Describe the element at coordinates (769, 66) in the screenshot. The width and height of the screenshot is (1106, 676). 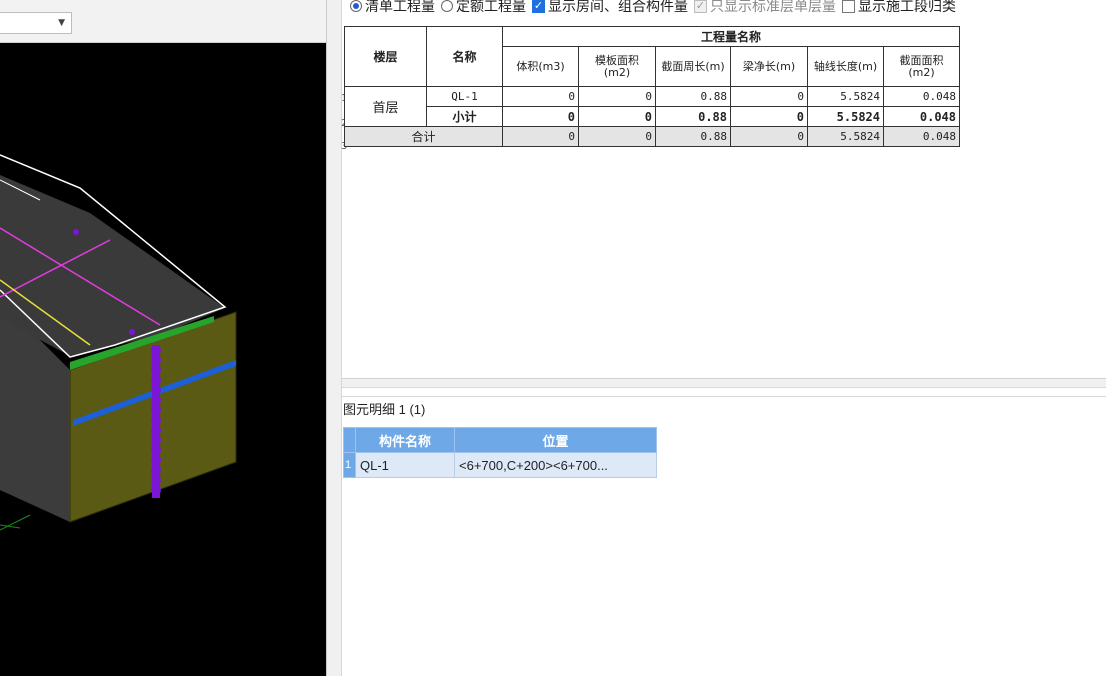
I see `header-beam-net-length: 梁净长(m)` at that location.